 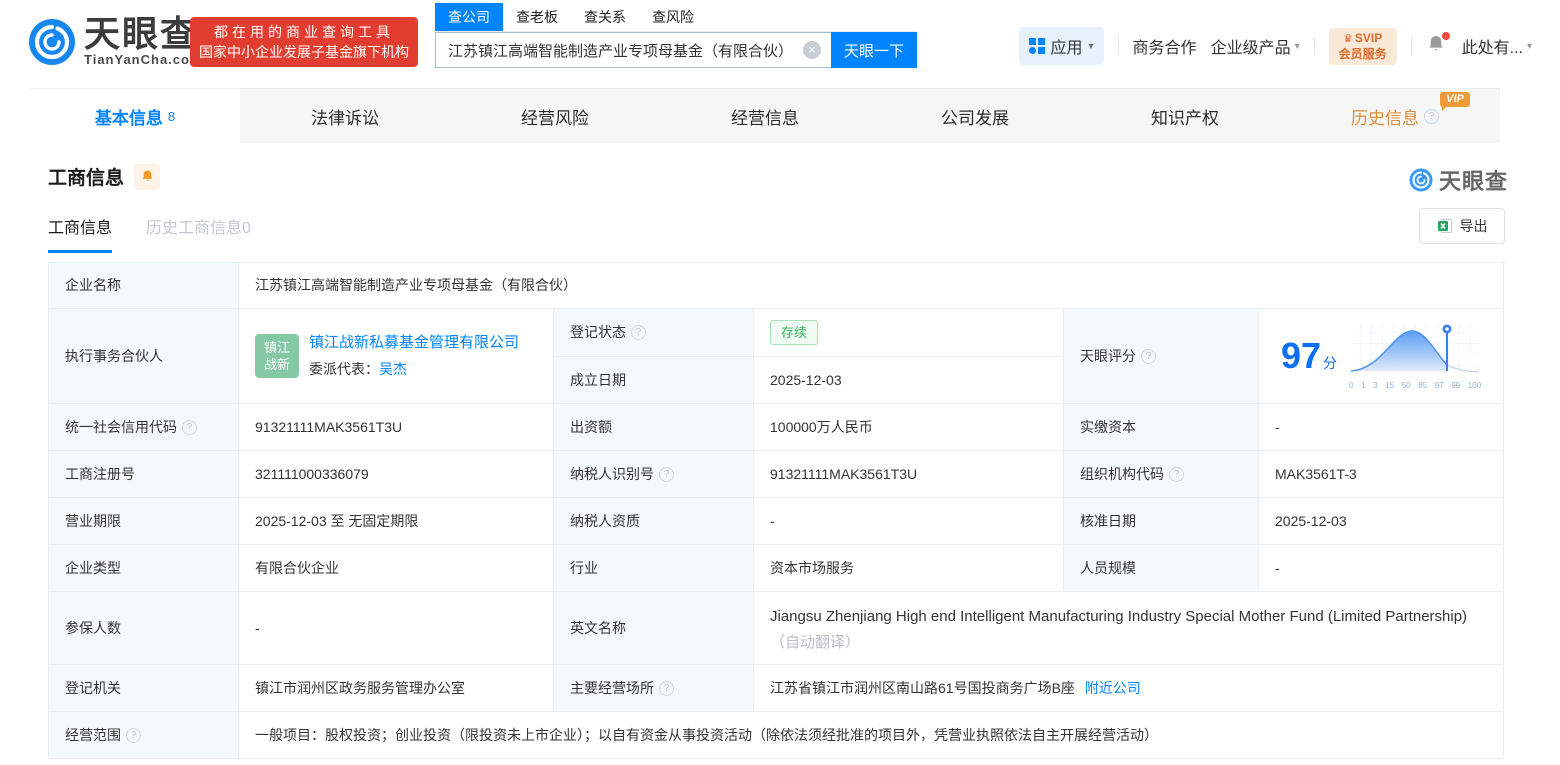 What do you see at coordinates (1161, 427) in the screenshot?
I see `field-label-paid-capital: 实缴资本` at bounding box center [1161, 427].